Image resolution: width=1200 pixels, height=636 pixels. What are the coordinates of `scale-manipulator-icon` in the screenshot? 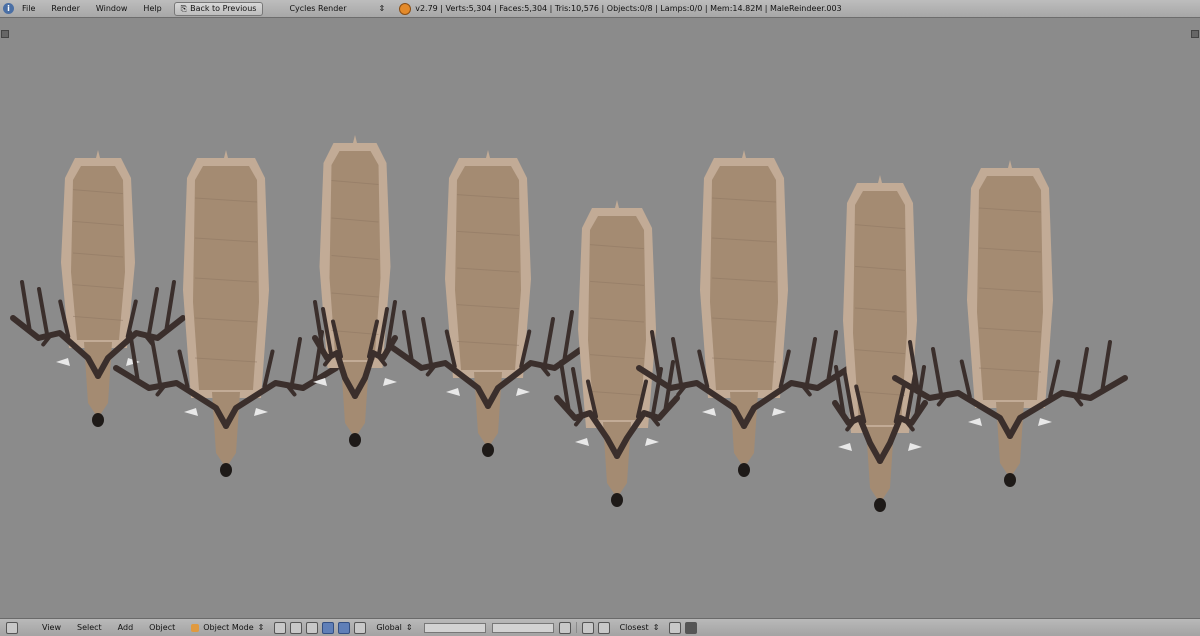 It's located at (360, 627).